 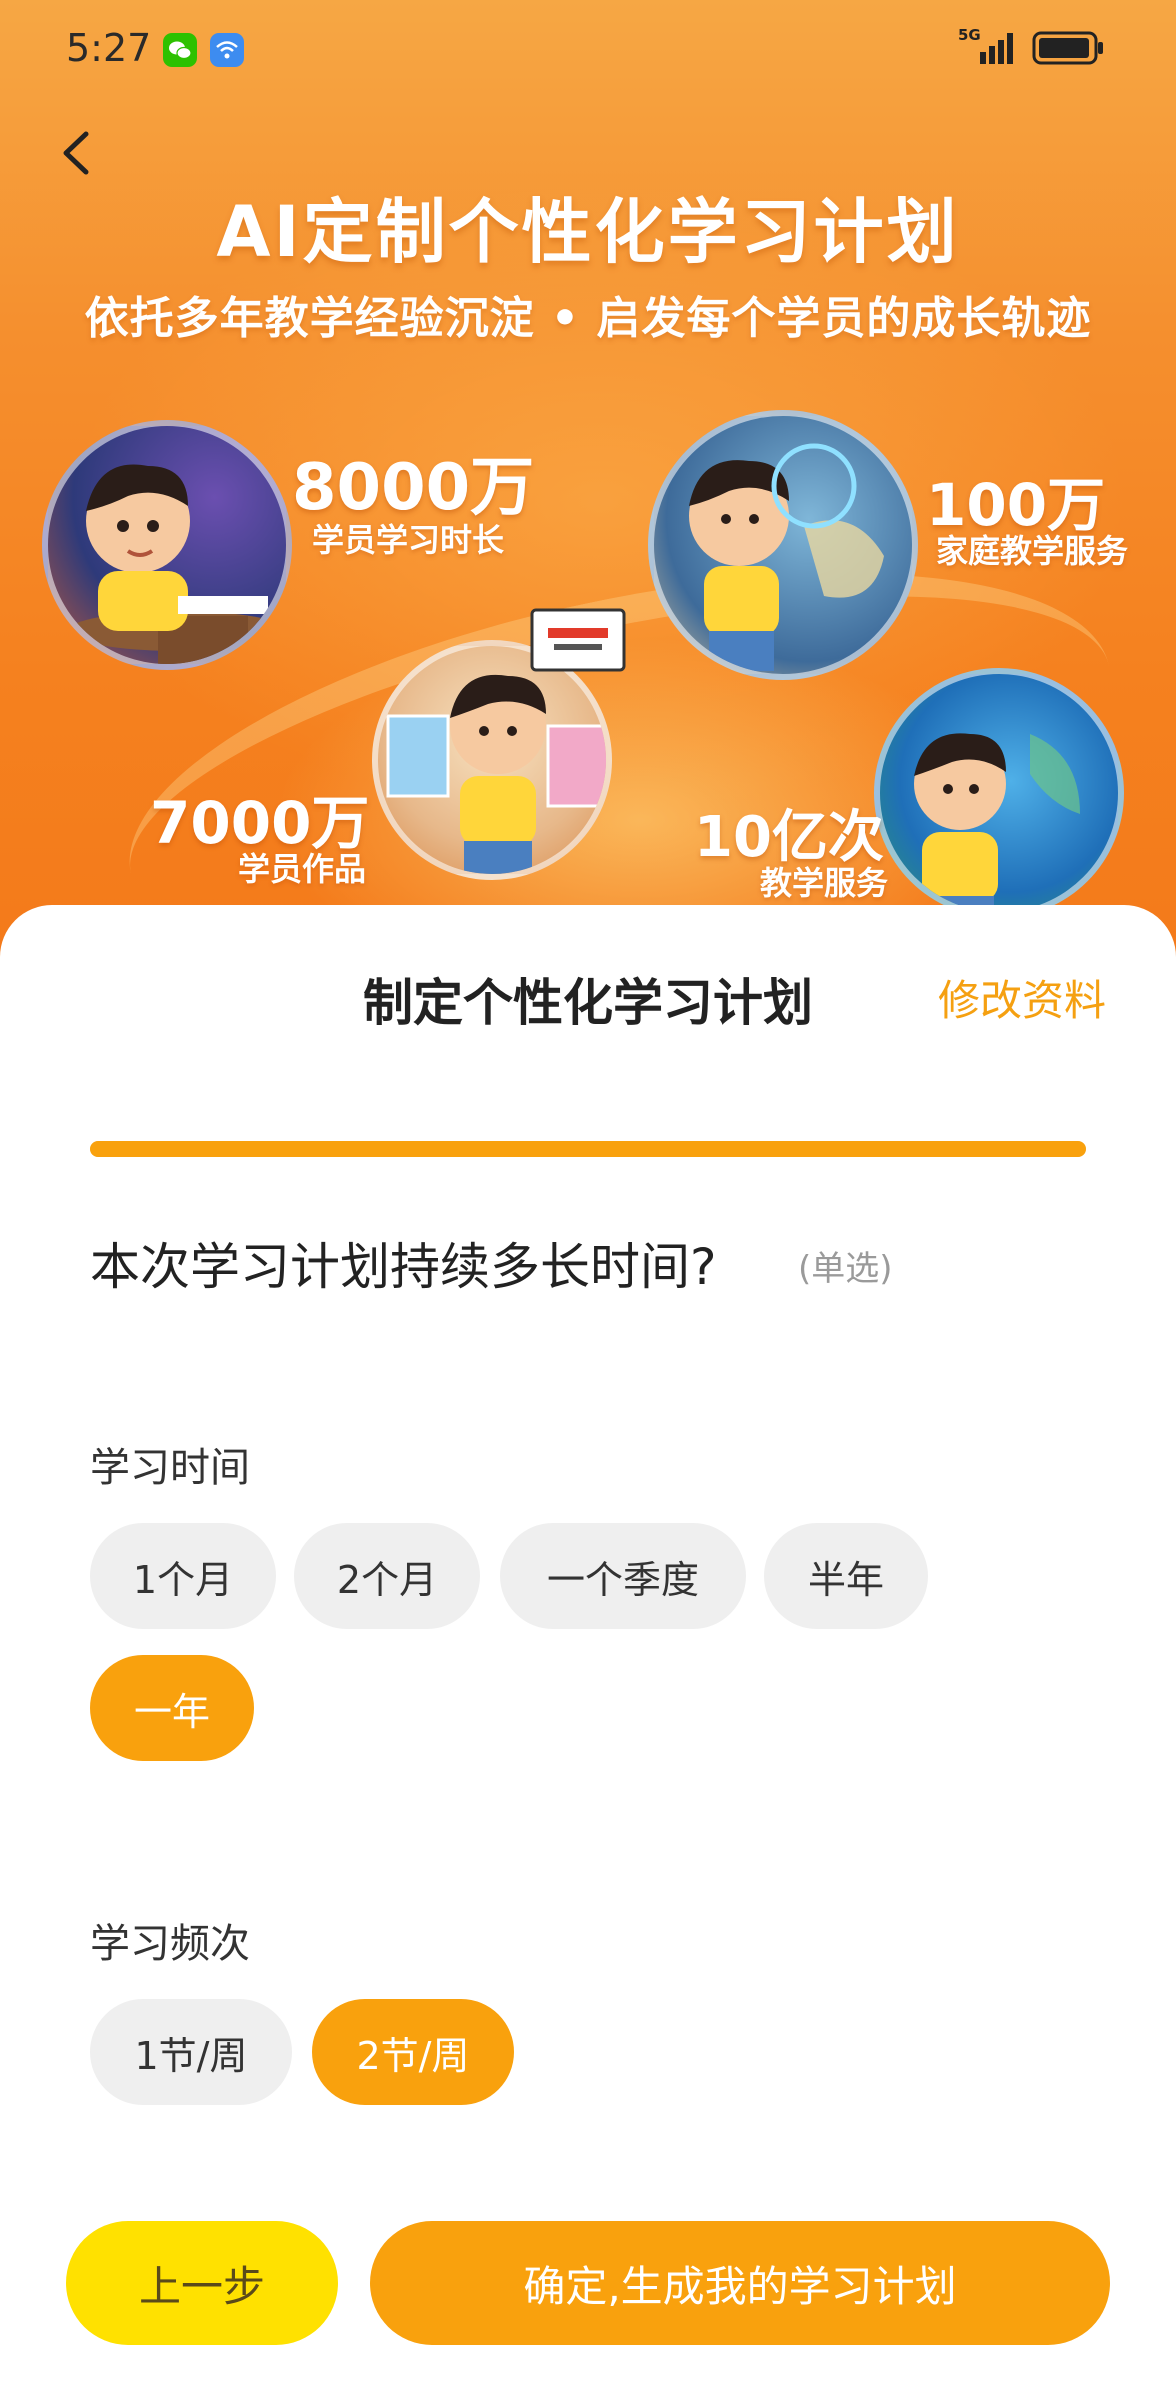 I want to click on duration-option-half-year: 半年, so click(x=846, y=1576).